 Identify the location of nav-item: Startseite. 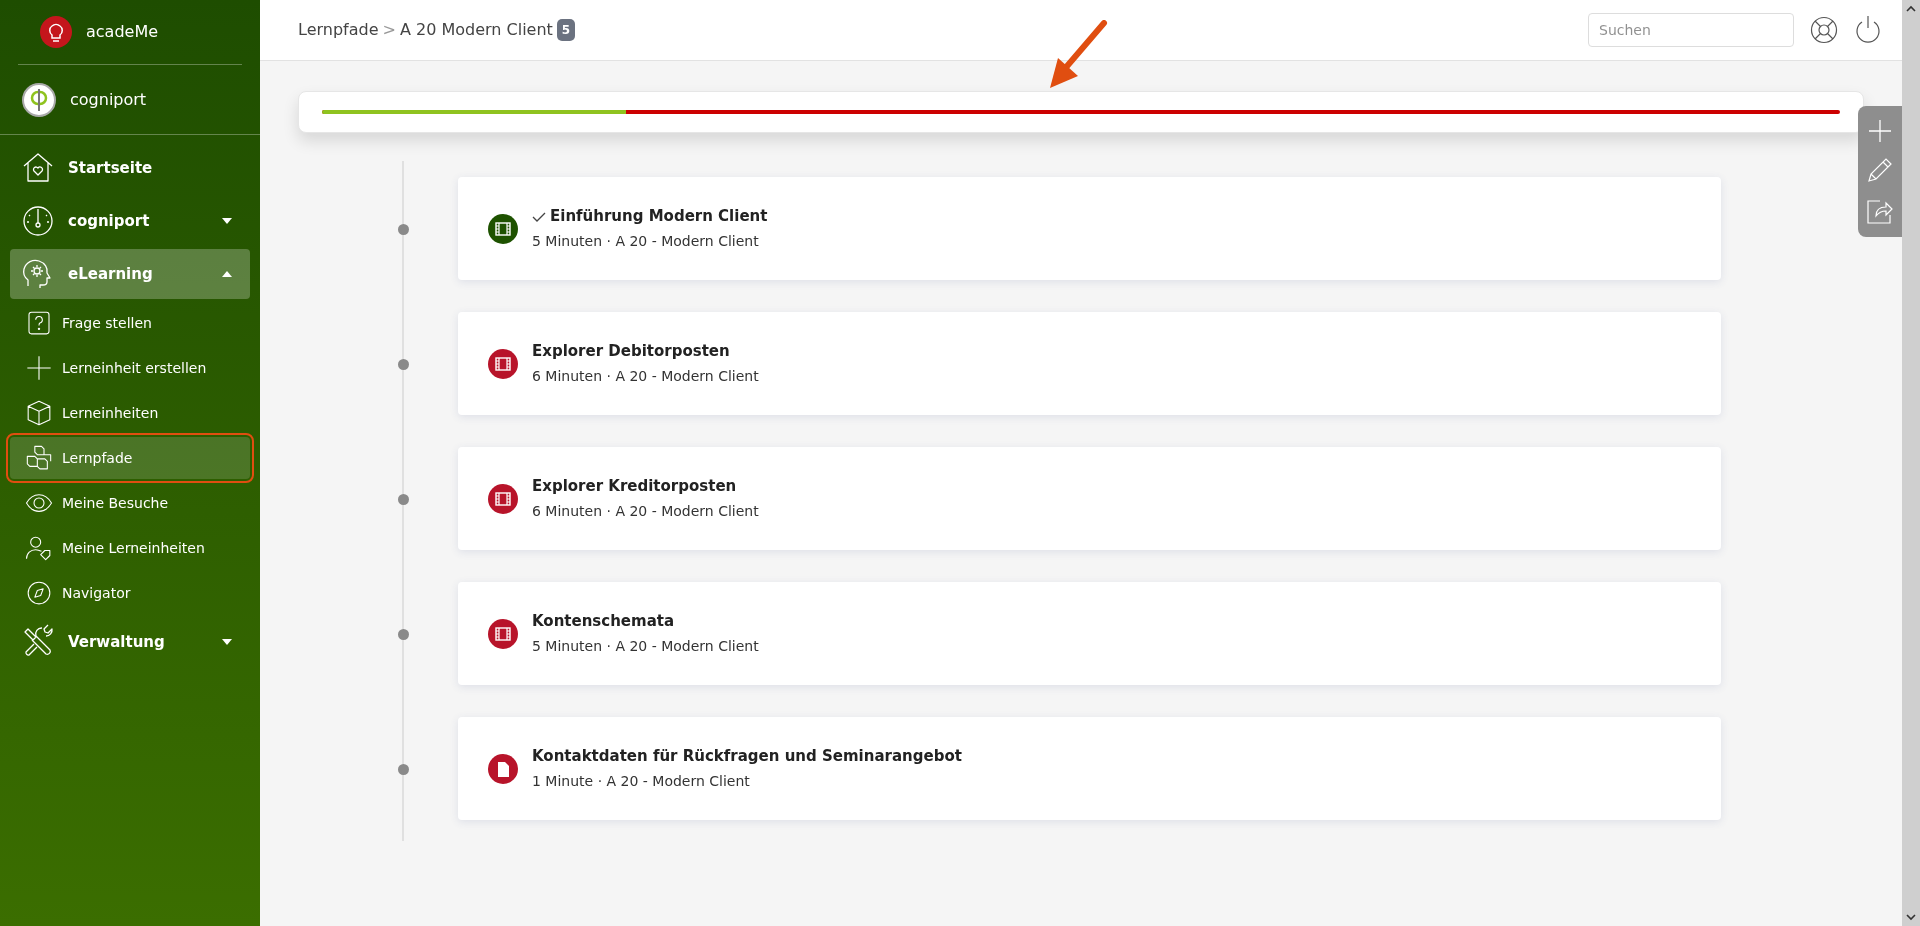
(130, 168).